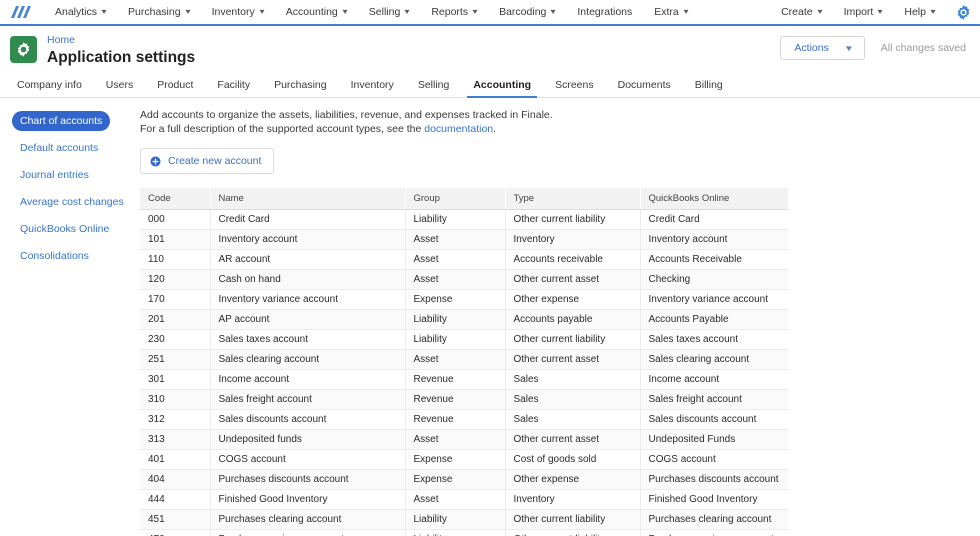 The image size is (980, 536). I want to click on cell-quickbooks-online: Finished Good Inventory, so click(714, 499).